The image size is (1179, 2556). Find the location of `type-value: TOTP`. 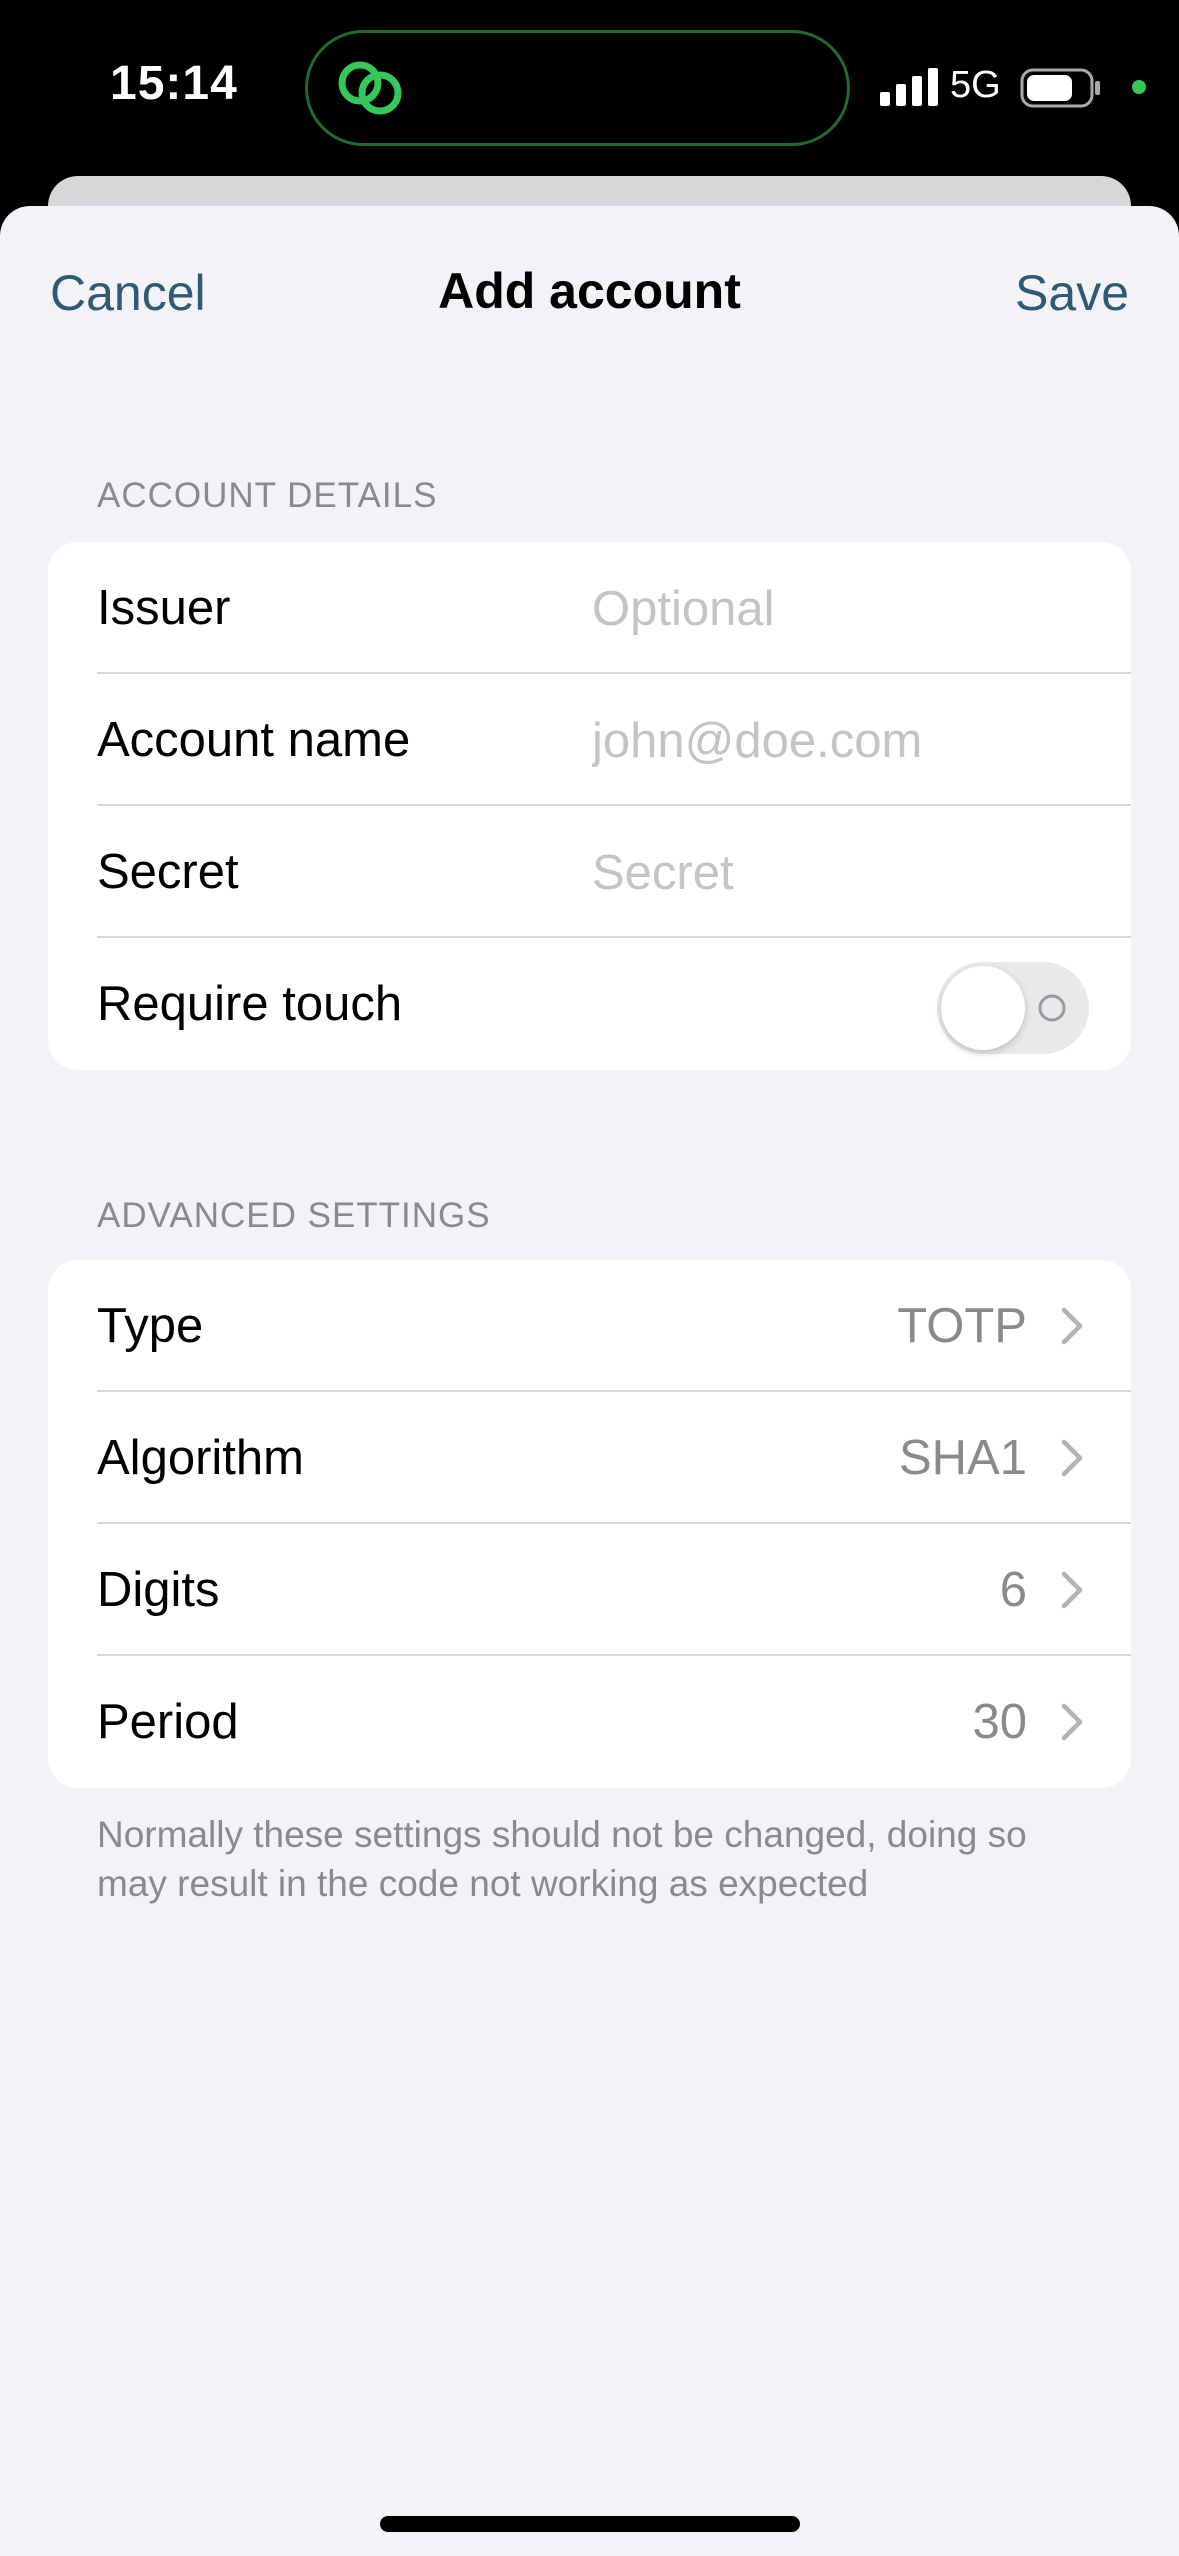

type-value: TOTP is located at coordinates (962, 1326).